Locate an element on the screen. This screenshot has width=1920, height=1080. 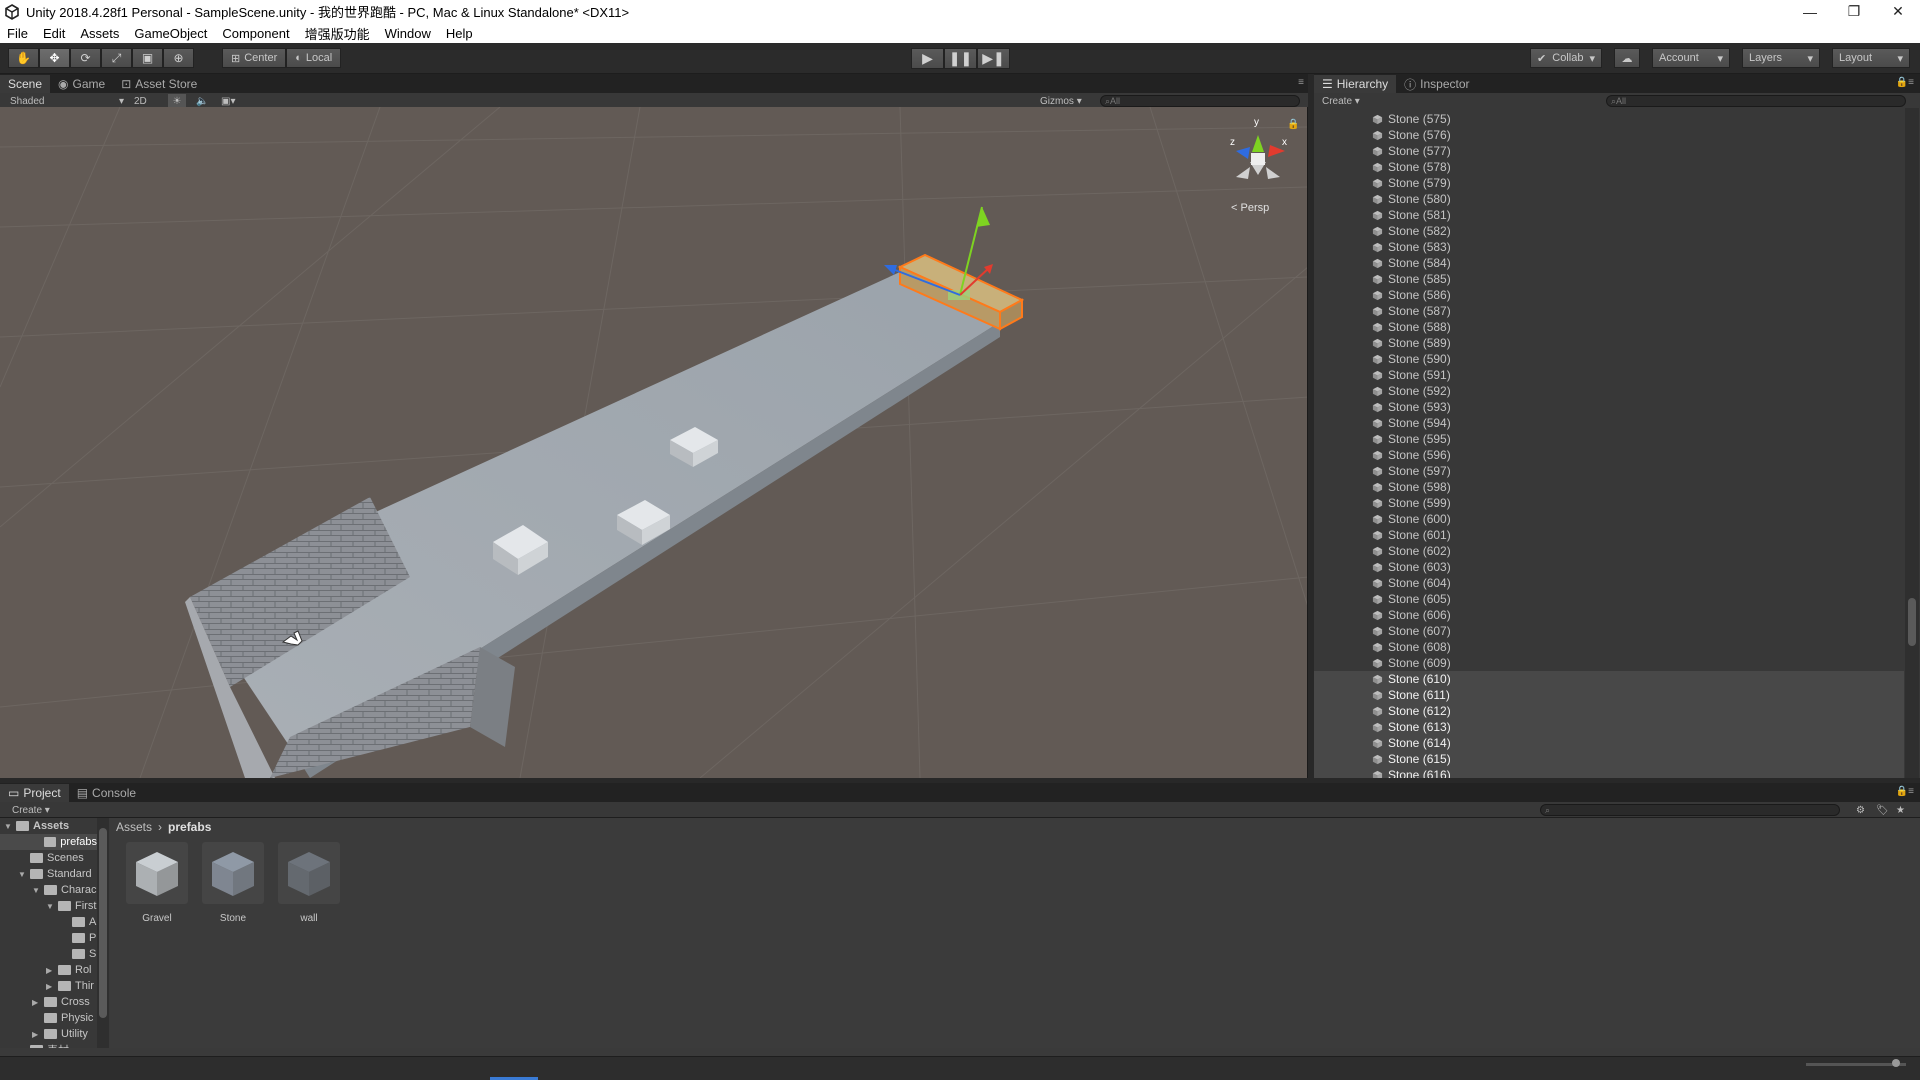
account-dropdown: Account ▾ is located at coordinates (1691, 58).